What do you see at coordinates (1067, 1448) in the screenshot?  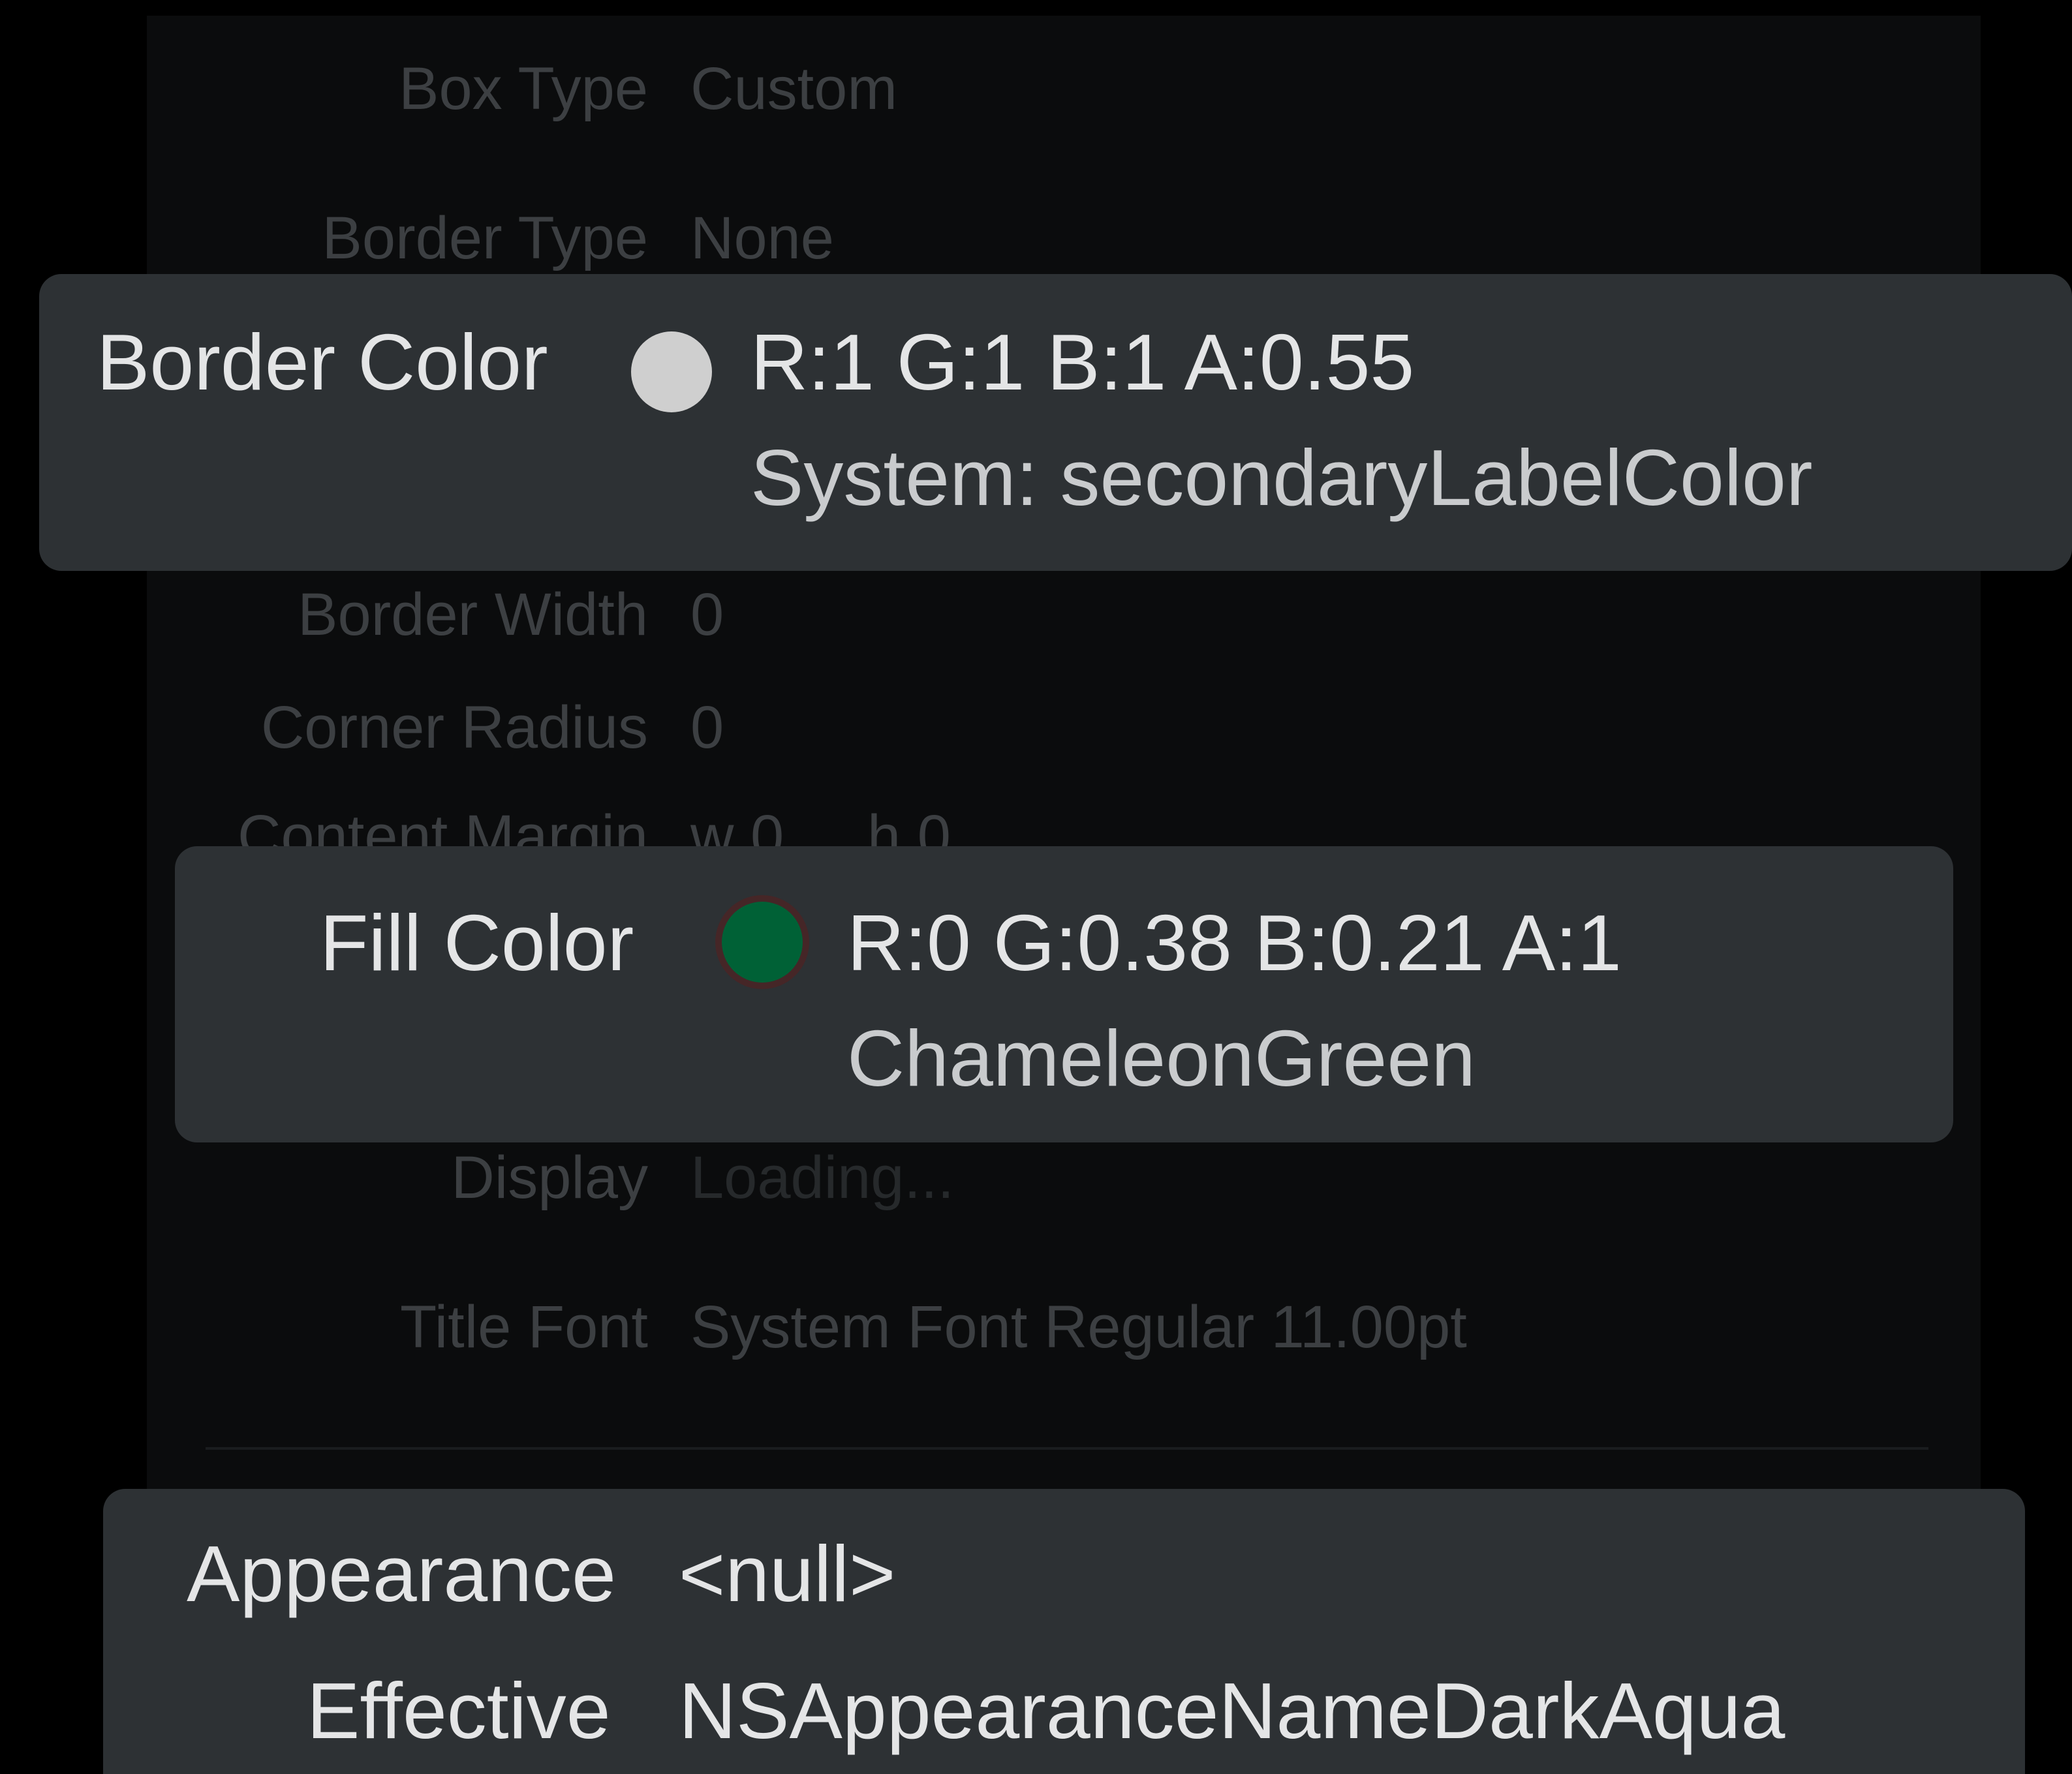 I see `section-divider` at bounding box center [1067, 1448].